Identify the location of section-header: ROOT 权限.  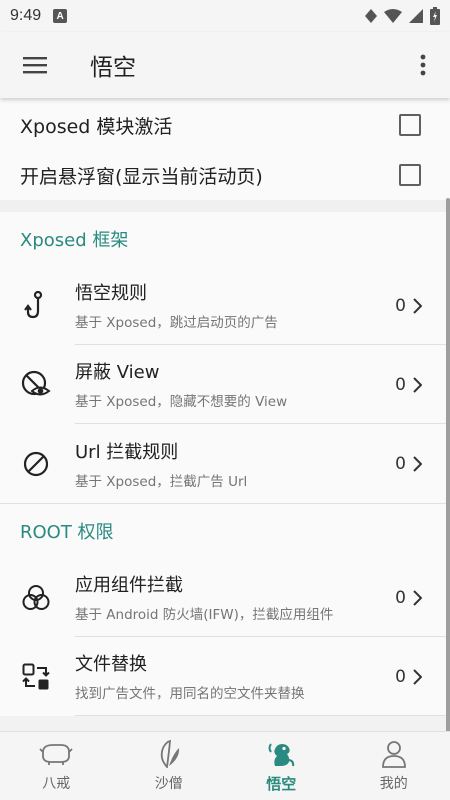
(67, 532).